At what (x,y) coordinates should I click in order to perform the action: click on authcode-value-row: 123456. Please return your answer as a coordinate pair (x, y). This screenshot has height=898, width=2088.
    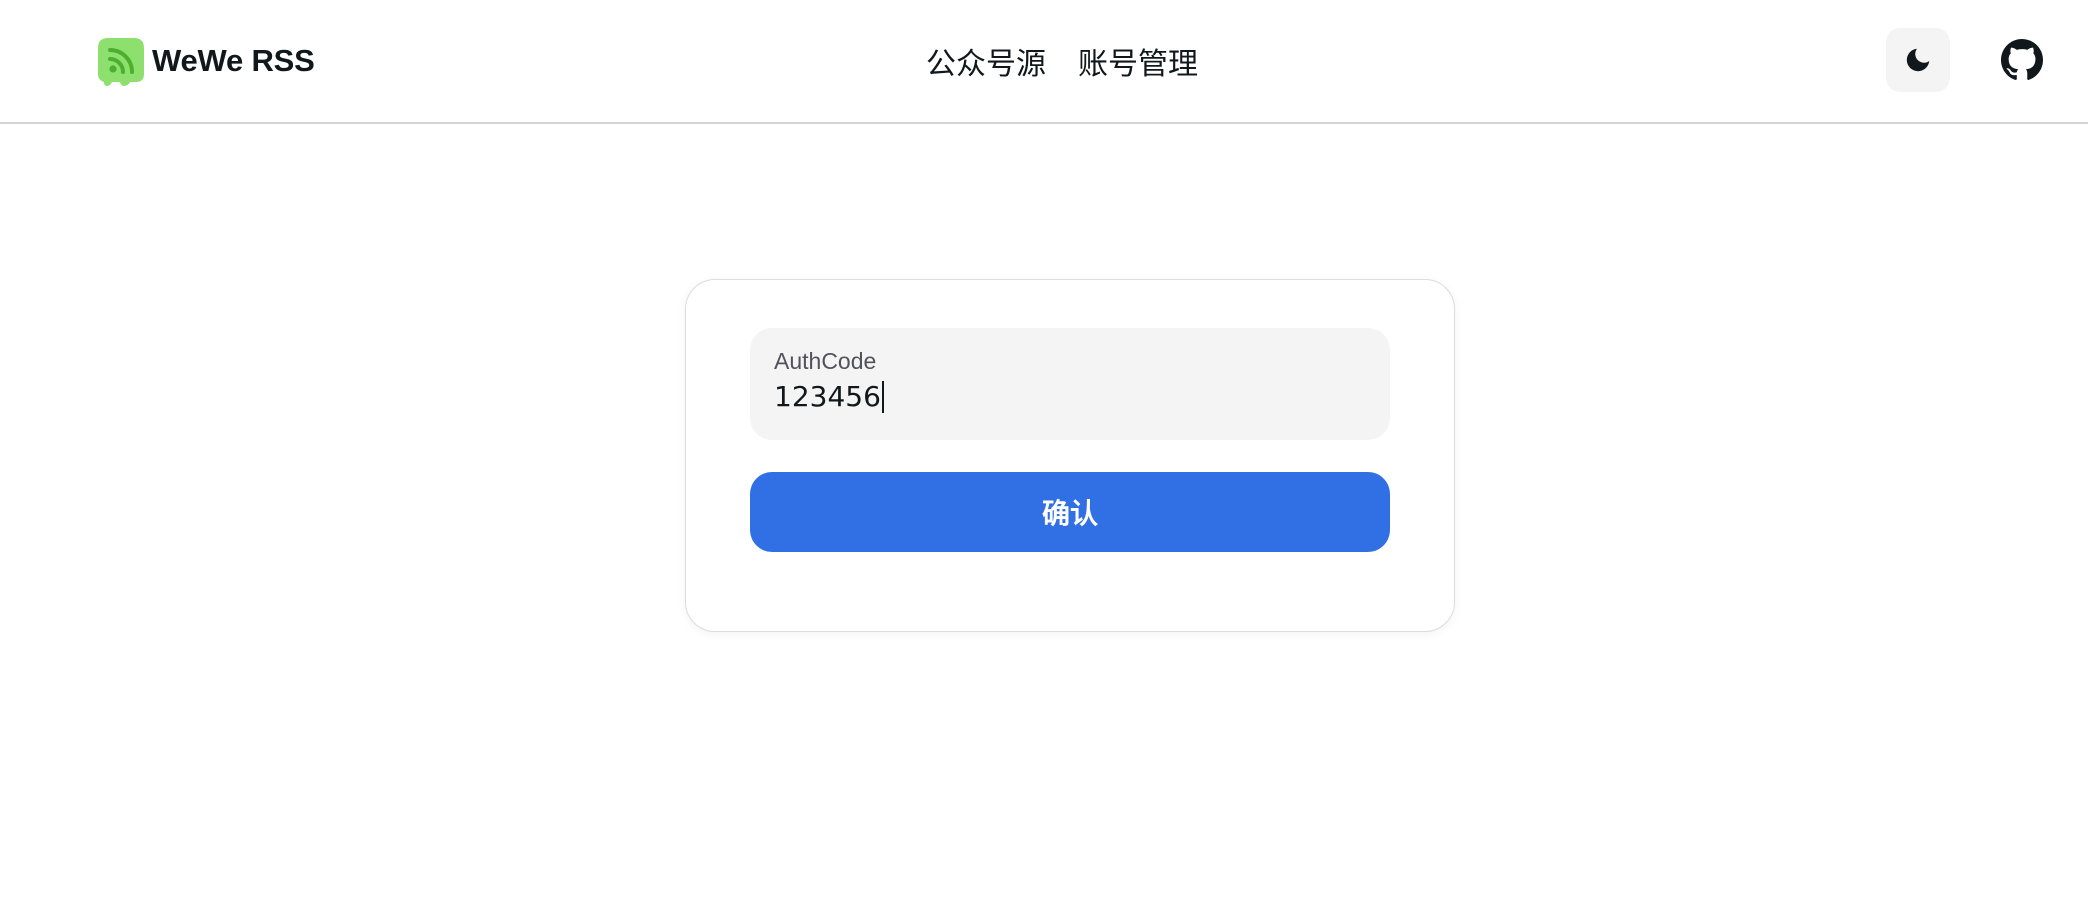
    Looking at the image, I should click on (829, 396).